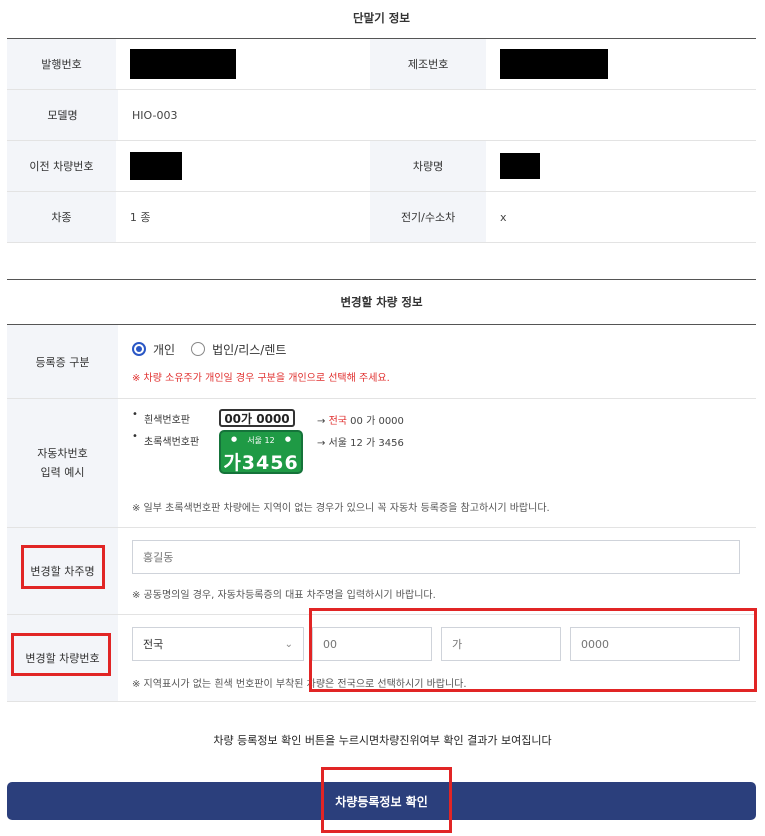 This screenshot has width=765, height=836. What do you see at coordinates (428, 64) in the screenshot?
I see `serial-number-label: 제조번호` at bounding box center [428, 64].